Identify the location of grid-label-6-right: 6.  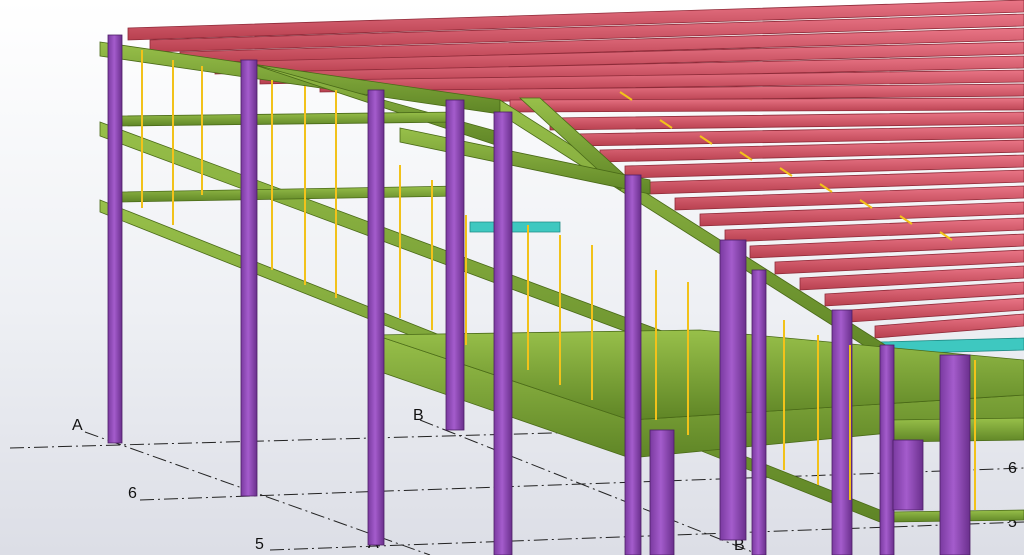
(1012, 468).